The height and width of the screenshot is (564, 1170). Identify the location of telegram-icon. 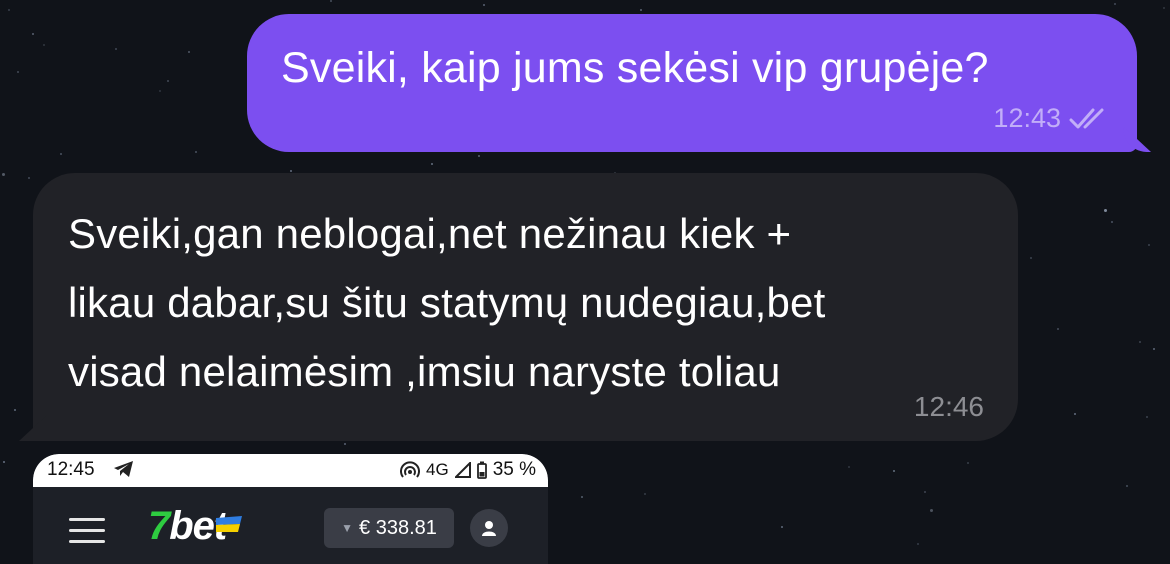
(123, 469).